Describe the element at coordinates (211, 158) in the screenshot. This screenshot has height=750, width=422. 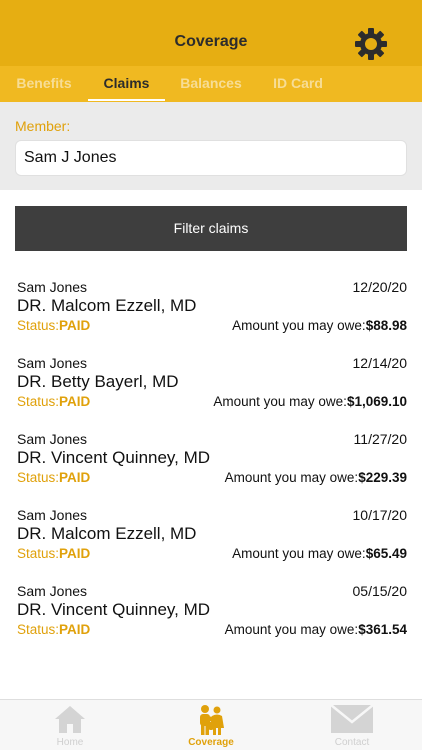
I see `member-select: Sam J Jones` at that location.